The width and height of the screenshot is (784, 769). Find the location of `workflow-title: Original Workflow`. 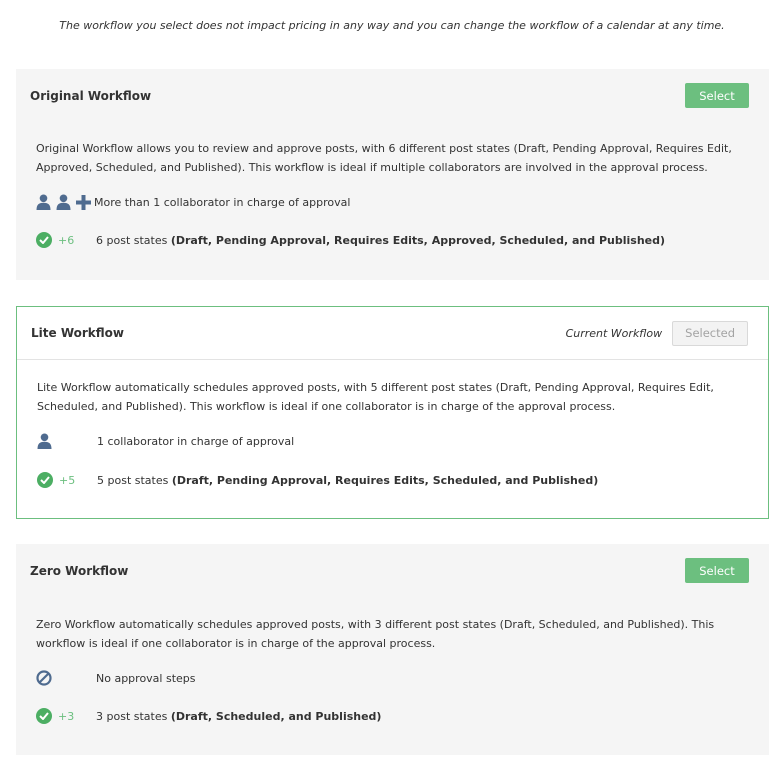

workflow-title: Original Workflow is located at coordinates (91, 95).